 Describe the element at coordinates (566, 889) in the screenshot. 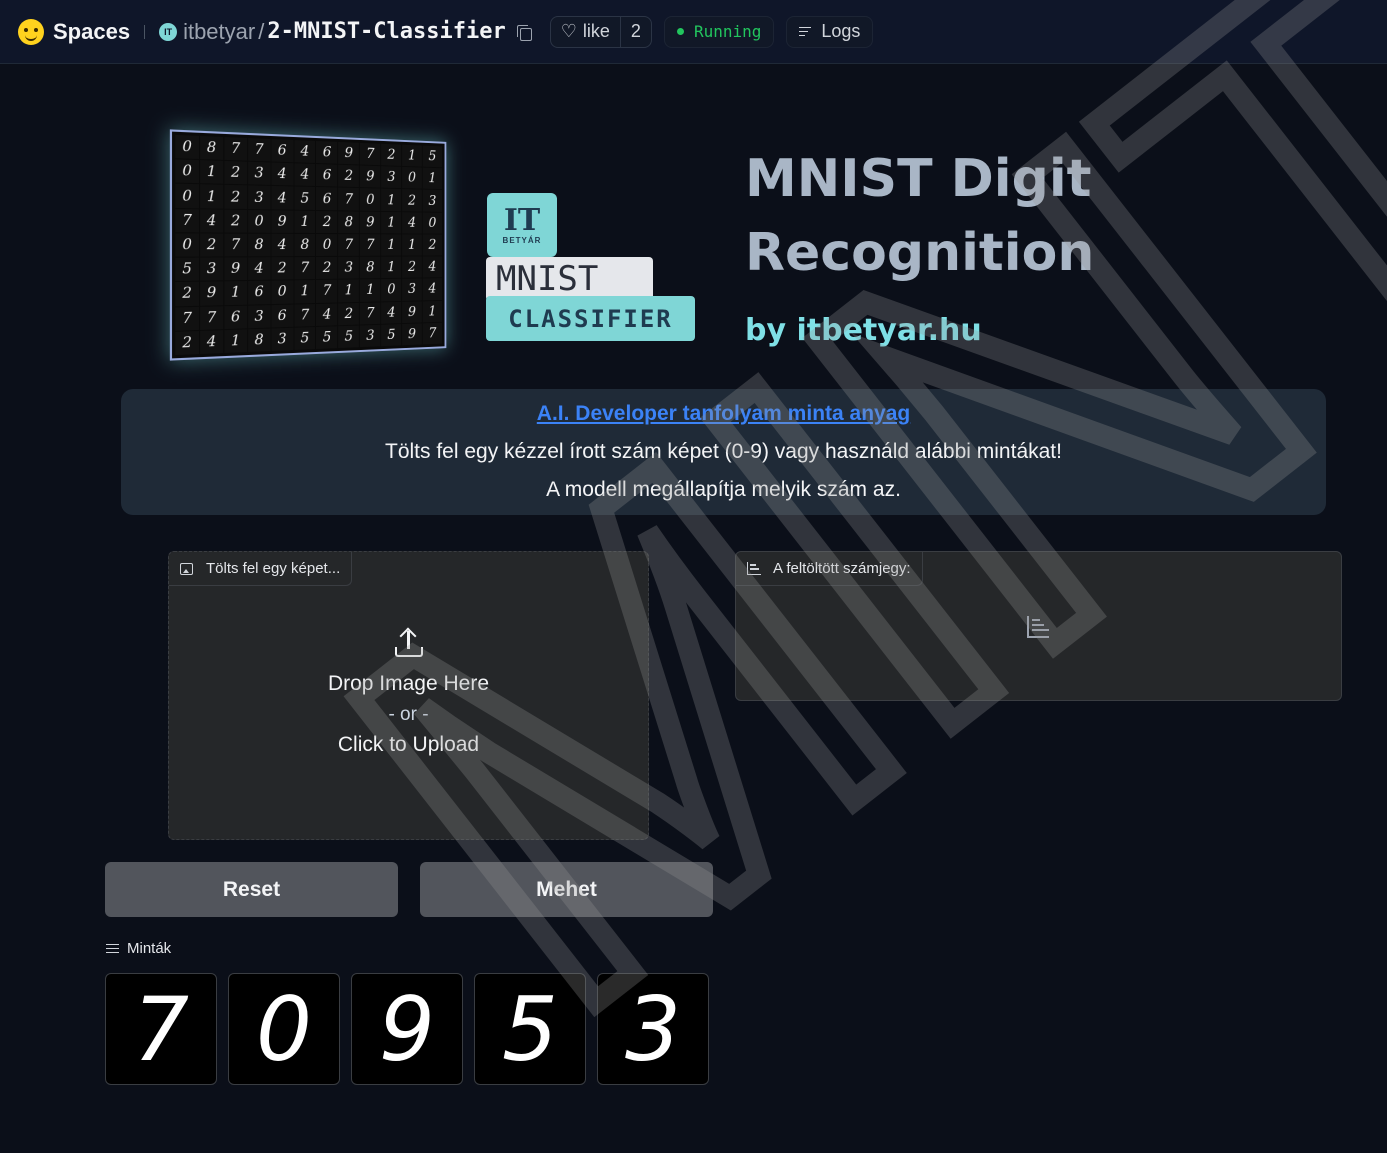

I see `submit-button: Mehet` at that location.